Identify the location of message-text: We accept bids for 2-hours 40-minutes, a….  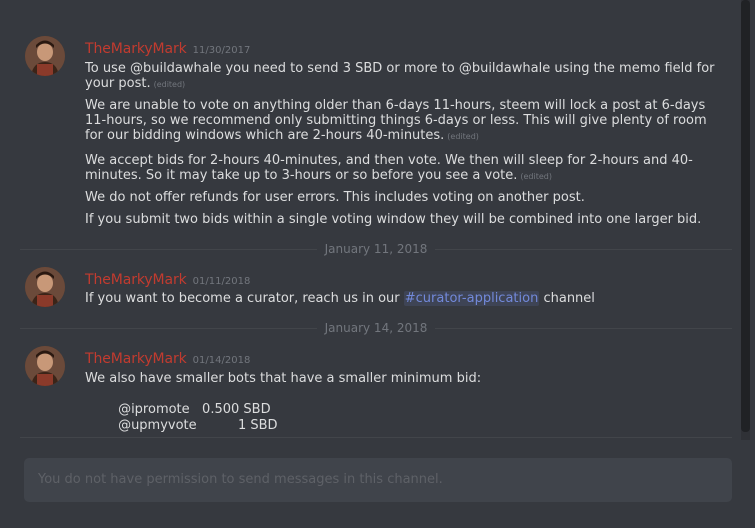
(389, 168).